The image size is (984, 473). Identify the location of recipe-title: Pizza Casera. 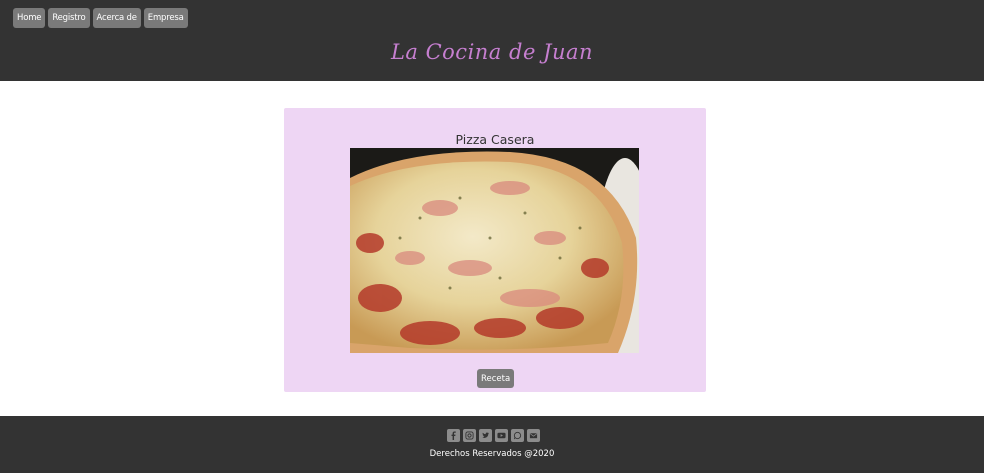
(495, 139).